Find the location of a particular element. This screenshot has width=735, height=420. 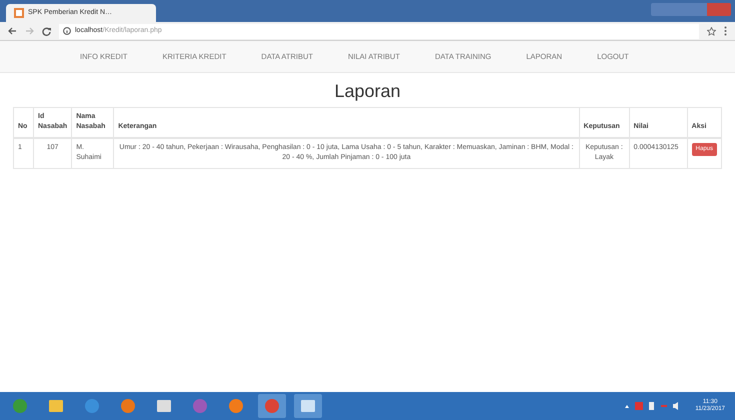

folder-icon is located at coordinates (56, 406).